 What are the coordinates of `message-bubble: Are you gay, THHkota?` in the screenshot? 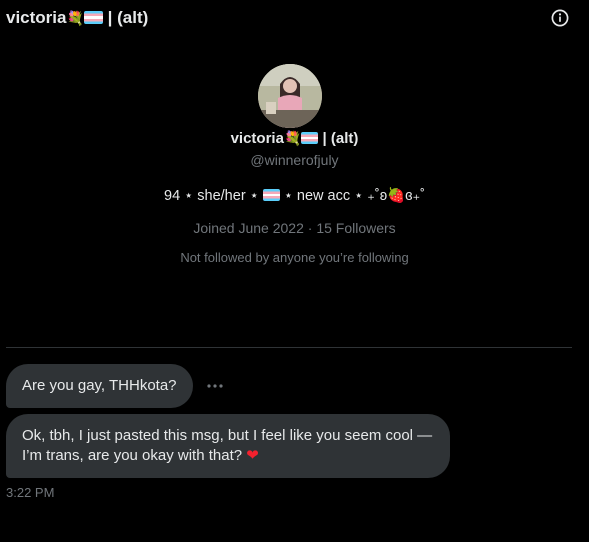 It's located at (99, 386).